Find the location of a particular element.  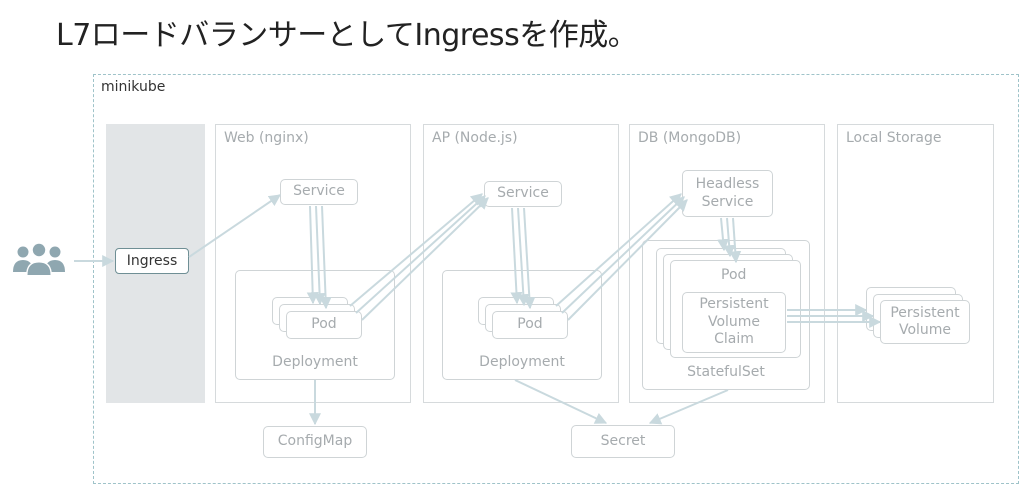

arrow-ap-deployment-secret is located at coordinates (561, 401).